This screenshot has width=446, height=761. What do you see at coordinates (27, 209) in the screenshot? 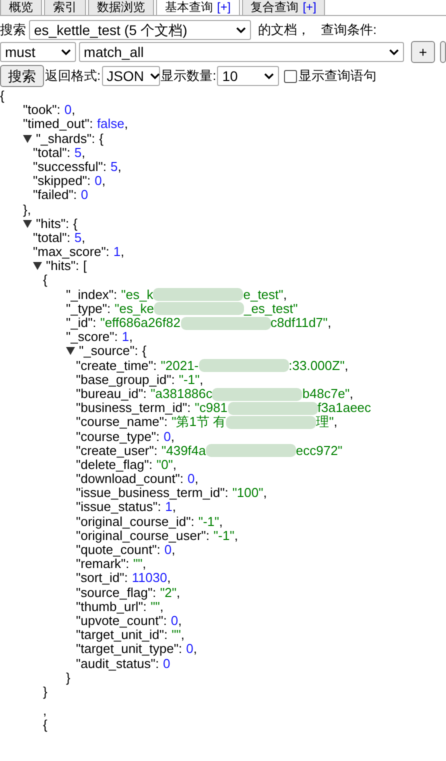
I see `json-punctuation: },` at bounding box center [27, 209].